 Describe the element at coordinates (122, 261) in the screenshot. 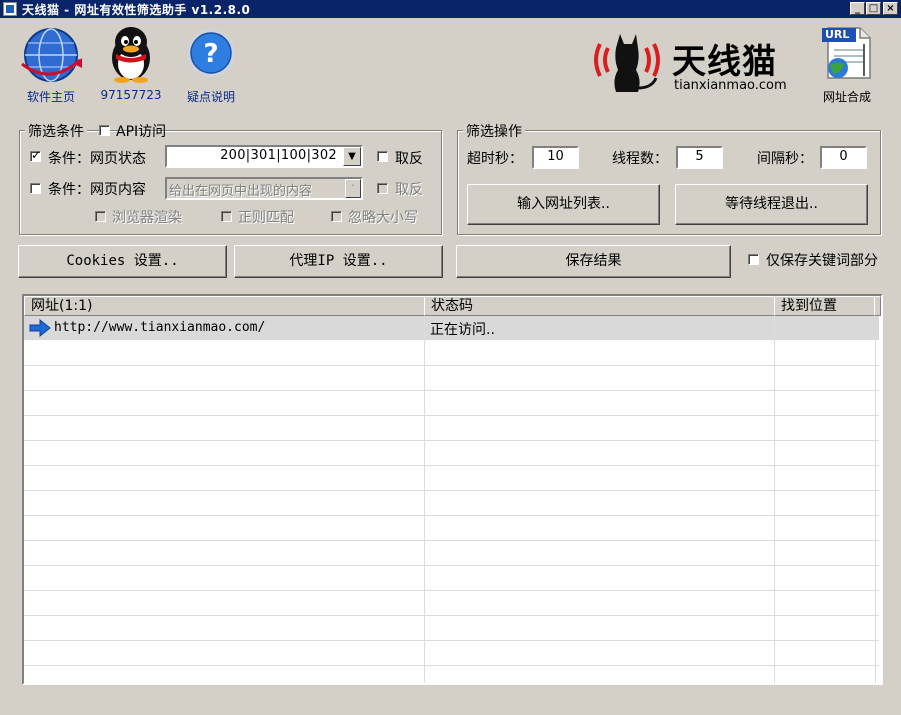

I see `cookies-settings-button: Cookies 设置..` at that location.